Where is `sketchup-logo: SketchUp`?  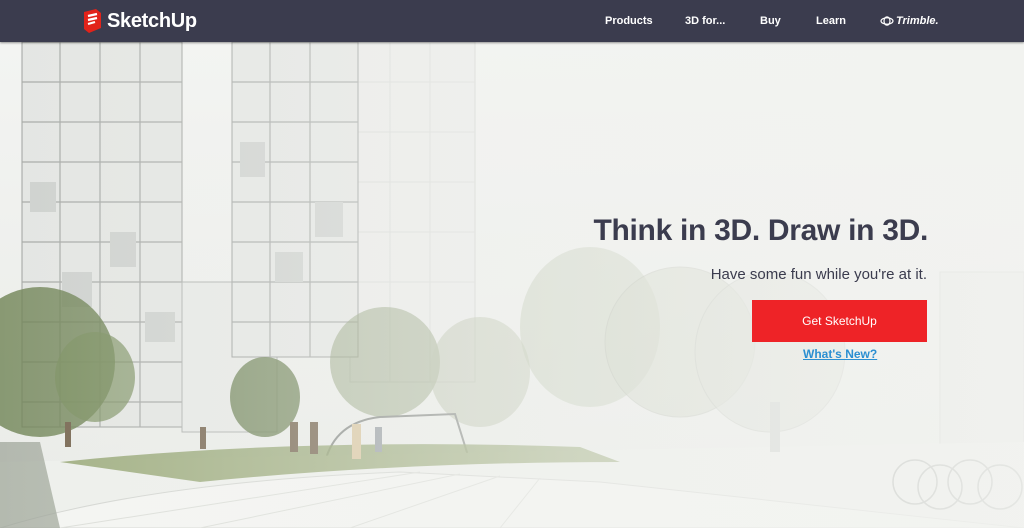
sketchup-logo: SketchUp is located at coordinates (138, 21).